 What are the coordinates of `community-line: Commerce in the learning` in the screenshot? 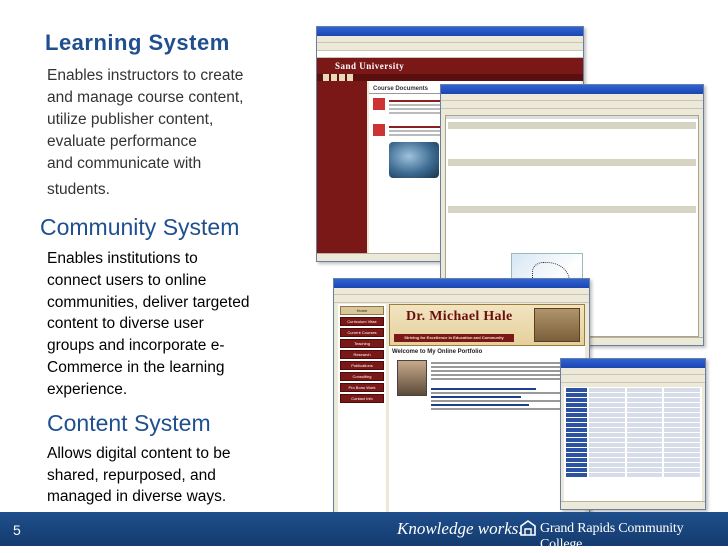 It's located at (136, 367).